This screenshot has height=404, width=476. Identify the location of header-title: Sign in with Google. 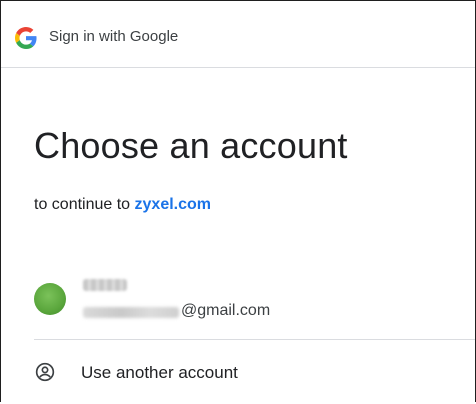
(114, 36).